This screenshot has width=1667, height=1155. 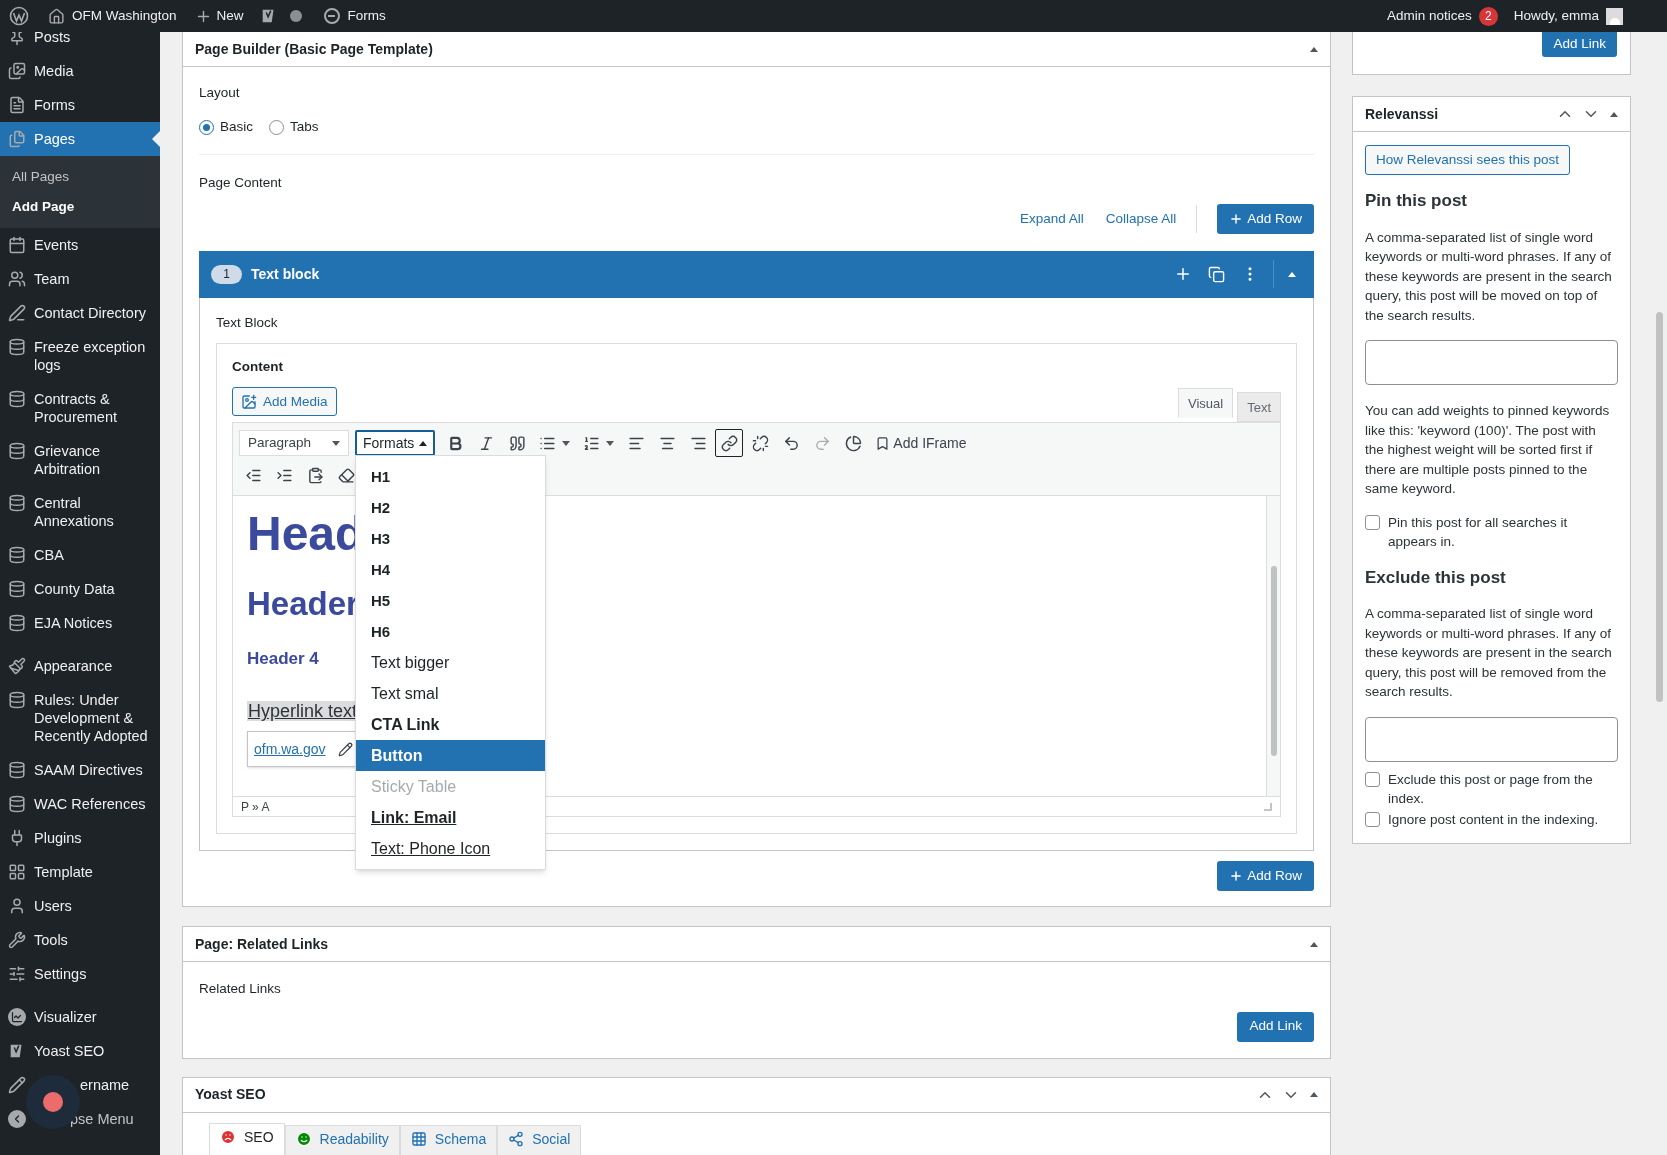 I want to click on sidebar-item: SAAM Directives, so click(x=80, y=770).